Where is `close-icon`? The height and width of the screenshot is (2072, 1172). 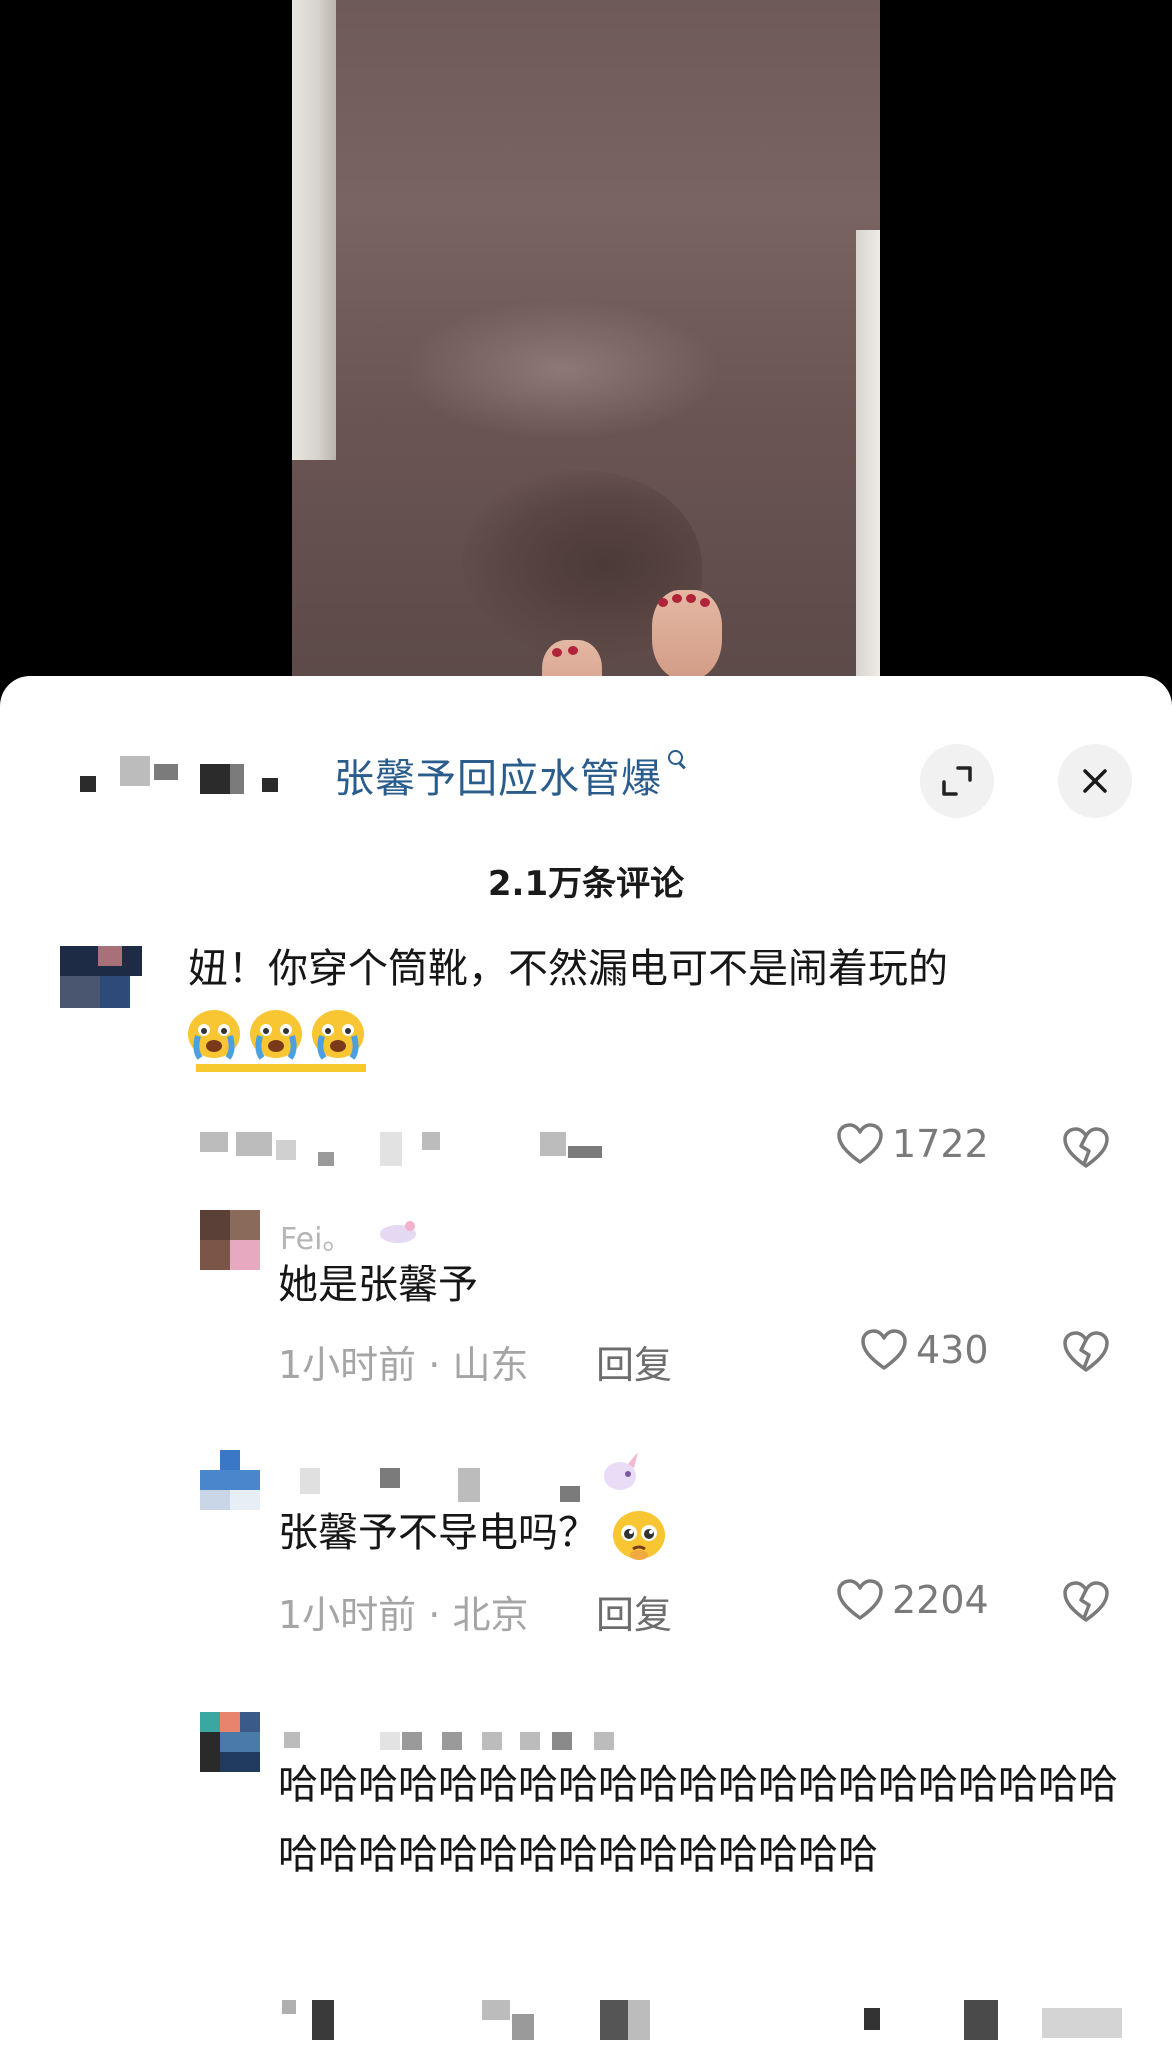
close-icon is located at coordinates (1095, 781).